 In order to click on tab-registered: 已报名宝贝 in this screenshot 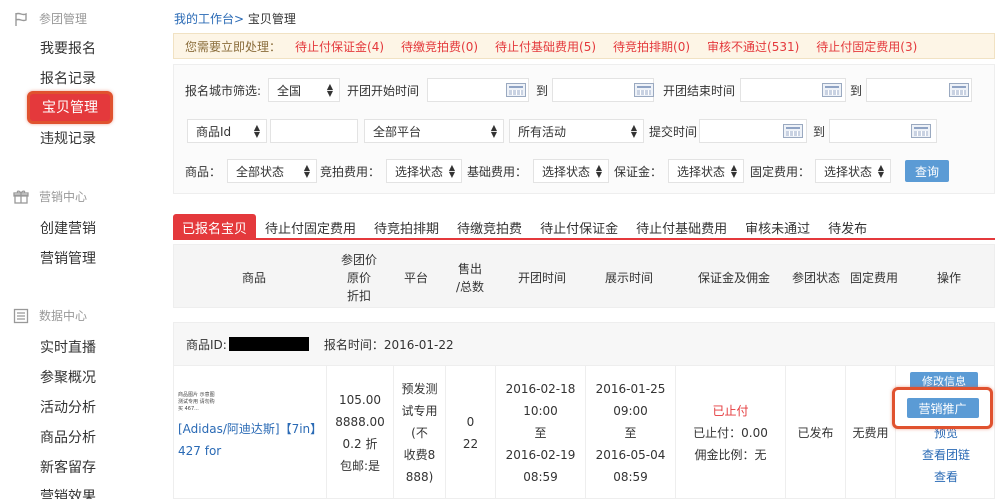, I will do `click(215, 227)`.